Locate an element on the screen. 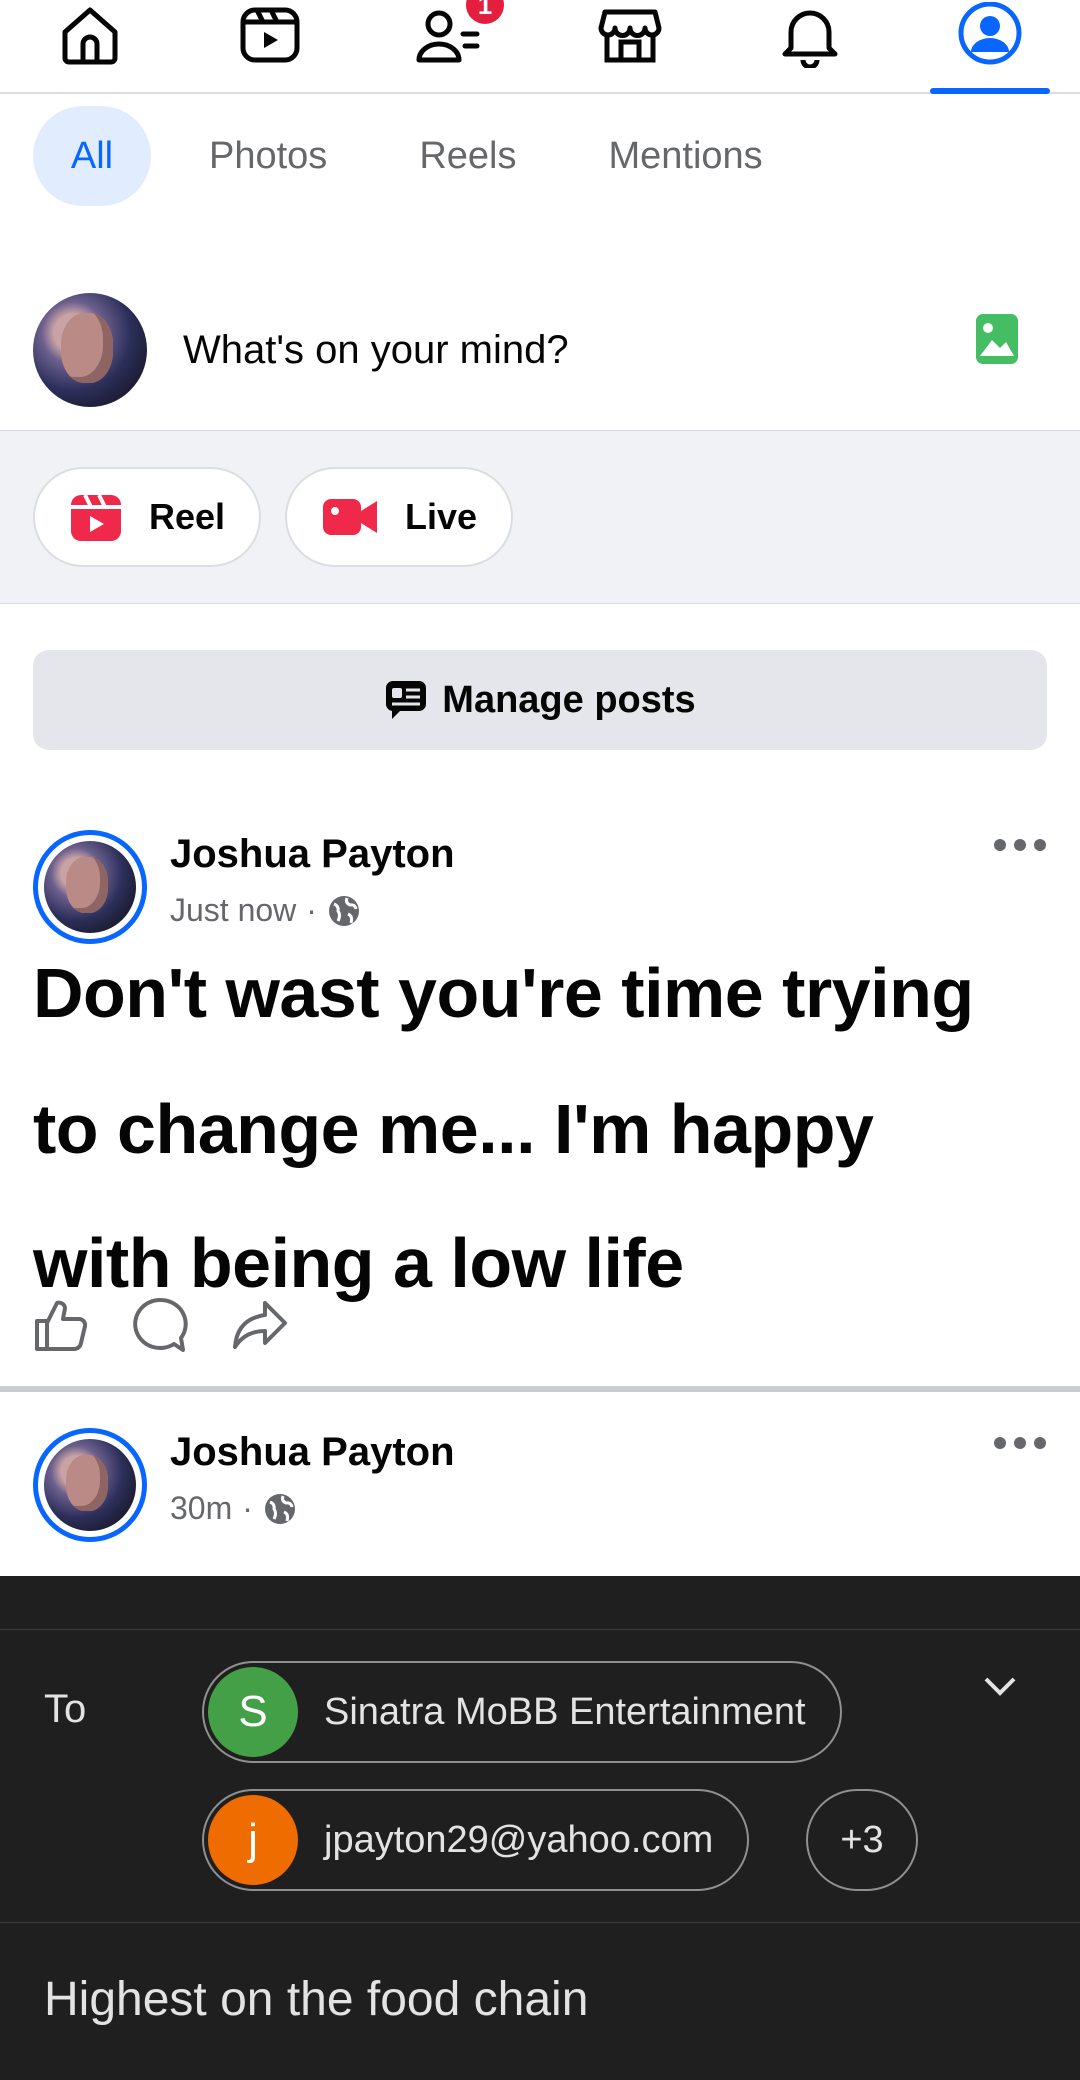  post-text-line: to change me... I'm happy is located at coordinates (453, 1129).